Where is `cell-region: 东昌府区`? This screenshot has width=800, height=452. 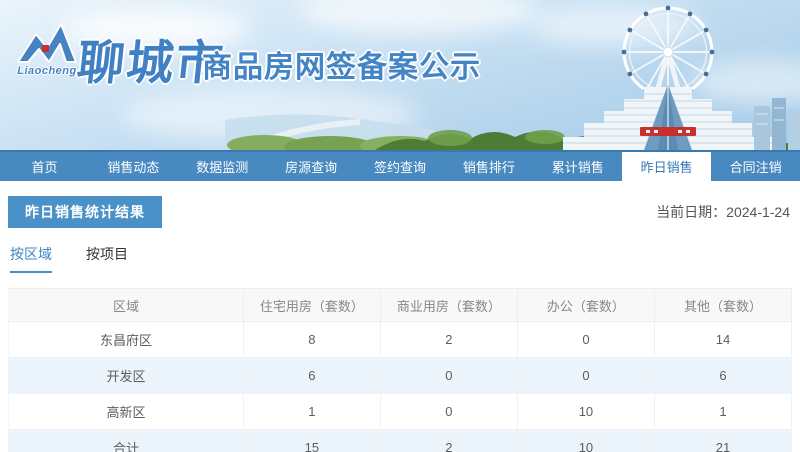
cell-region: 东昌府区 is located at coordinates (126, 339).